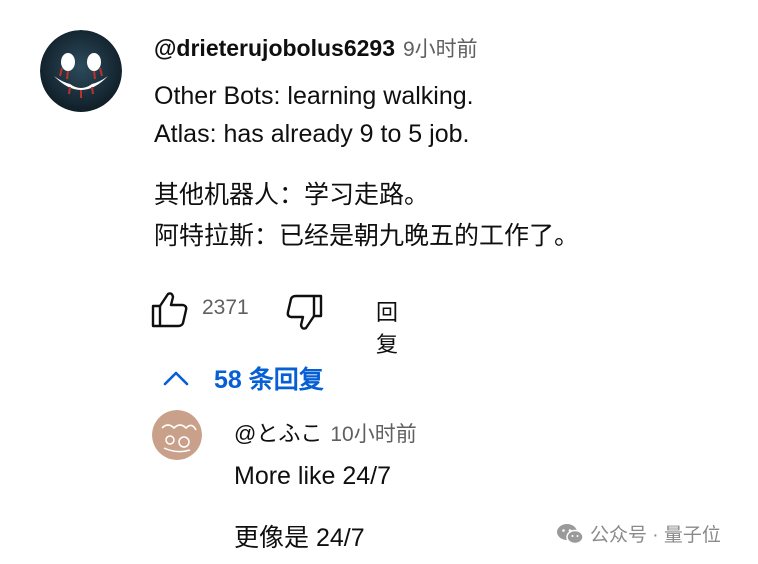 Image resolution: width=758 pixels, height=564 pixels. I want to click on replies-toggle: 58 条回复, so click(242, 378).